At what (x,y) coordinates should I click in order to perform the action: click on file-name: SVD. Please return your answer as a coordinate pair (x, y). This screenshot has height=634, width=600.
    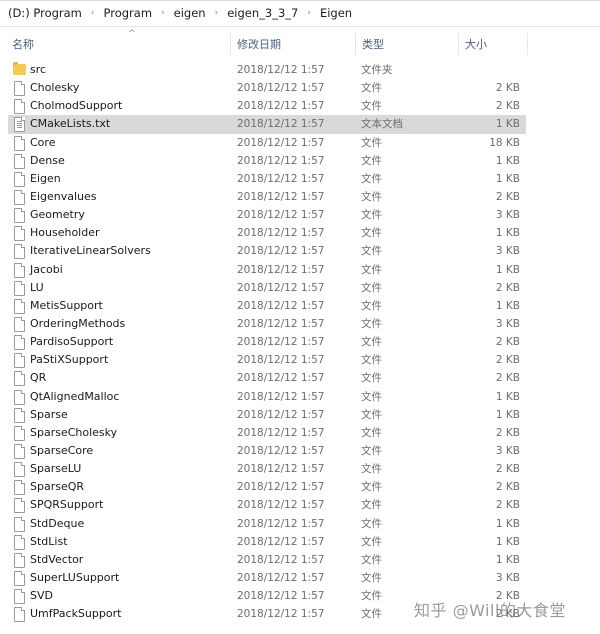
    Looking at the image, I should click on (41, 596).